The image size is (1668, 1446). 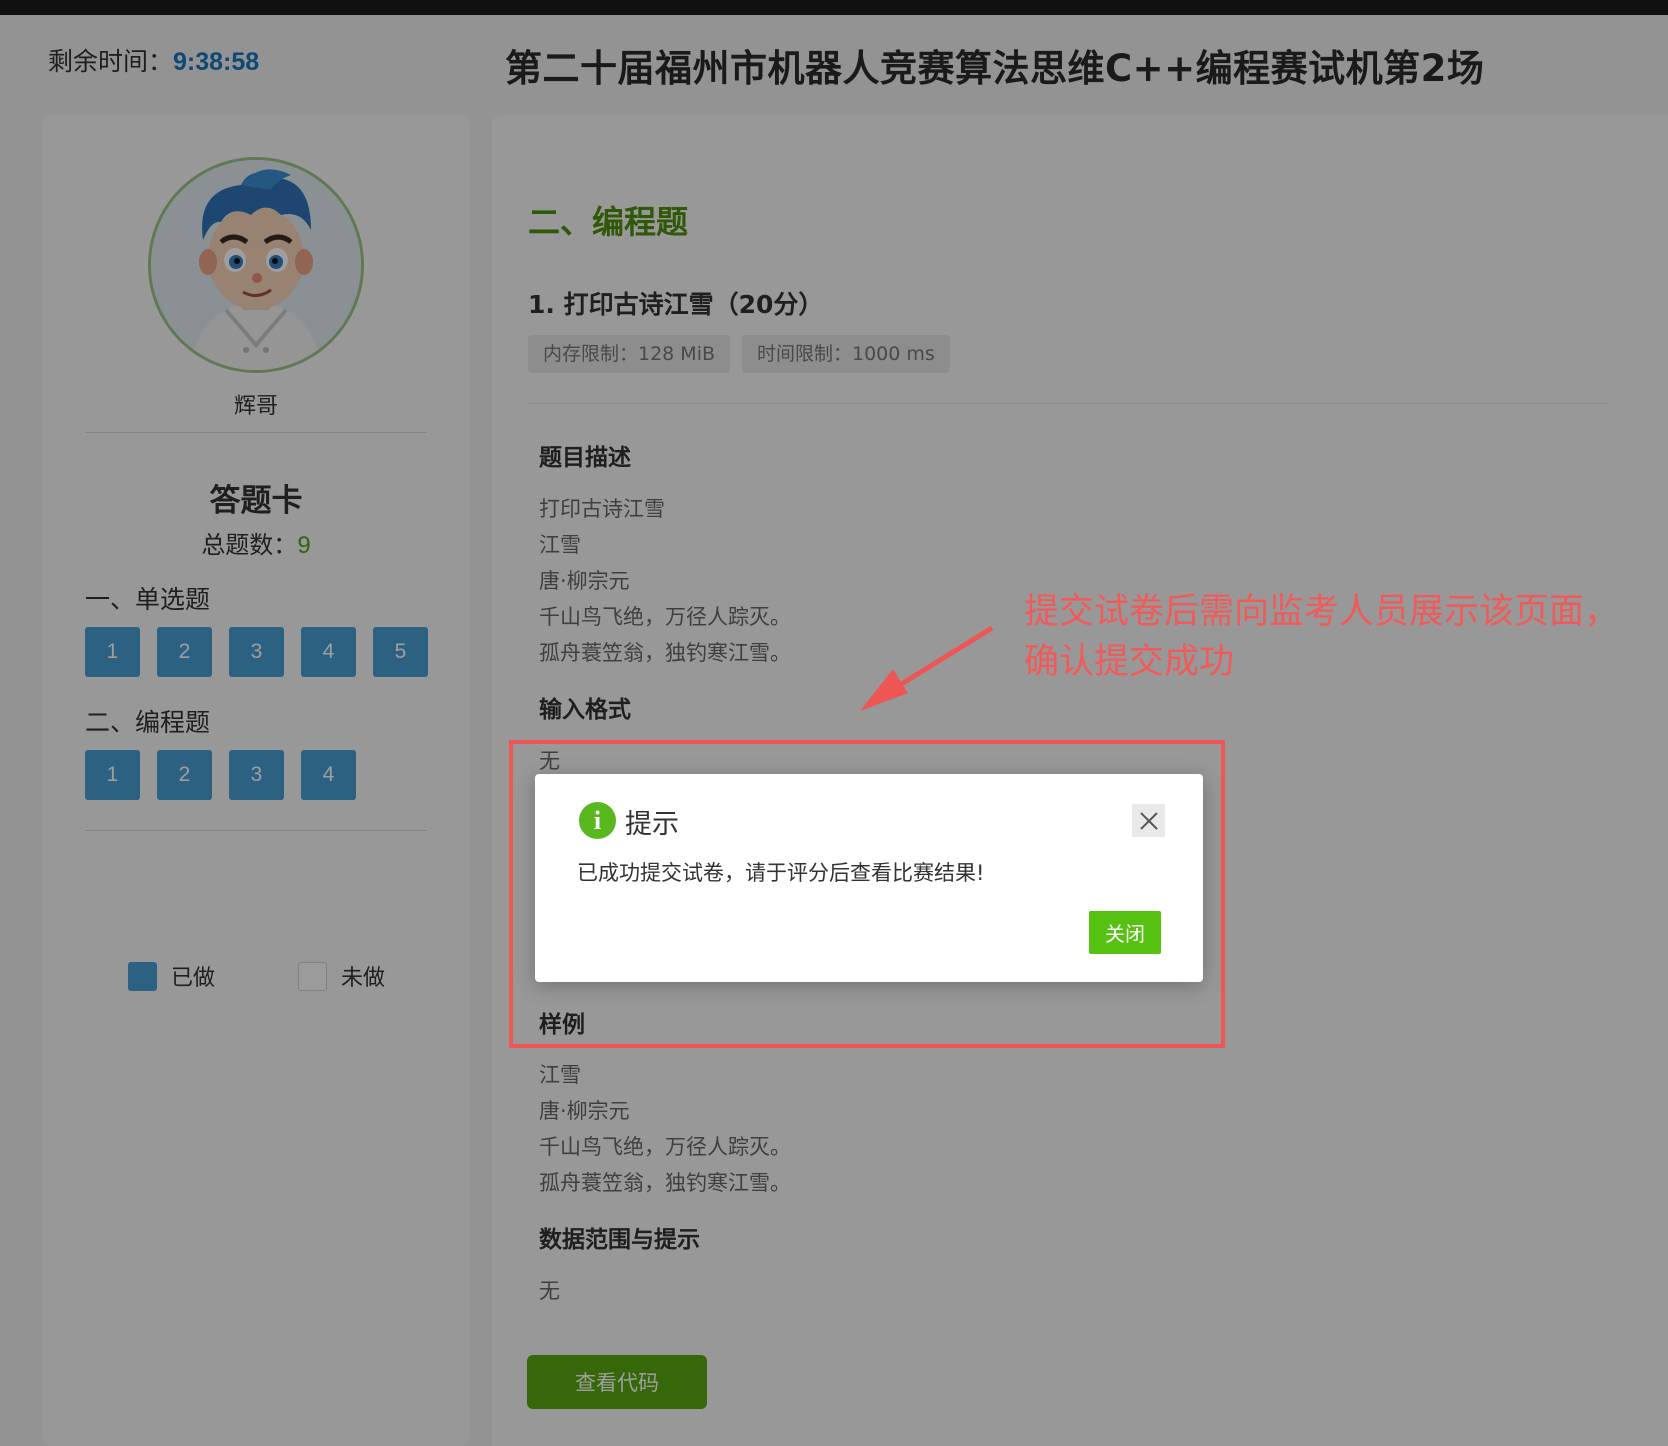 I want to click on annotation-text: 提交试卷后需向监考人员展示该页面， 确认提交成功, so click(x=1339, y=637).